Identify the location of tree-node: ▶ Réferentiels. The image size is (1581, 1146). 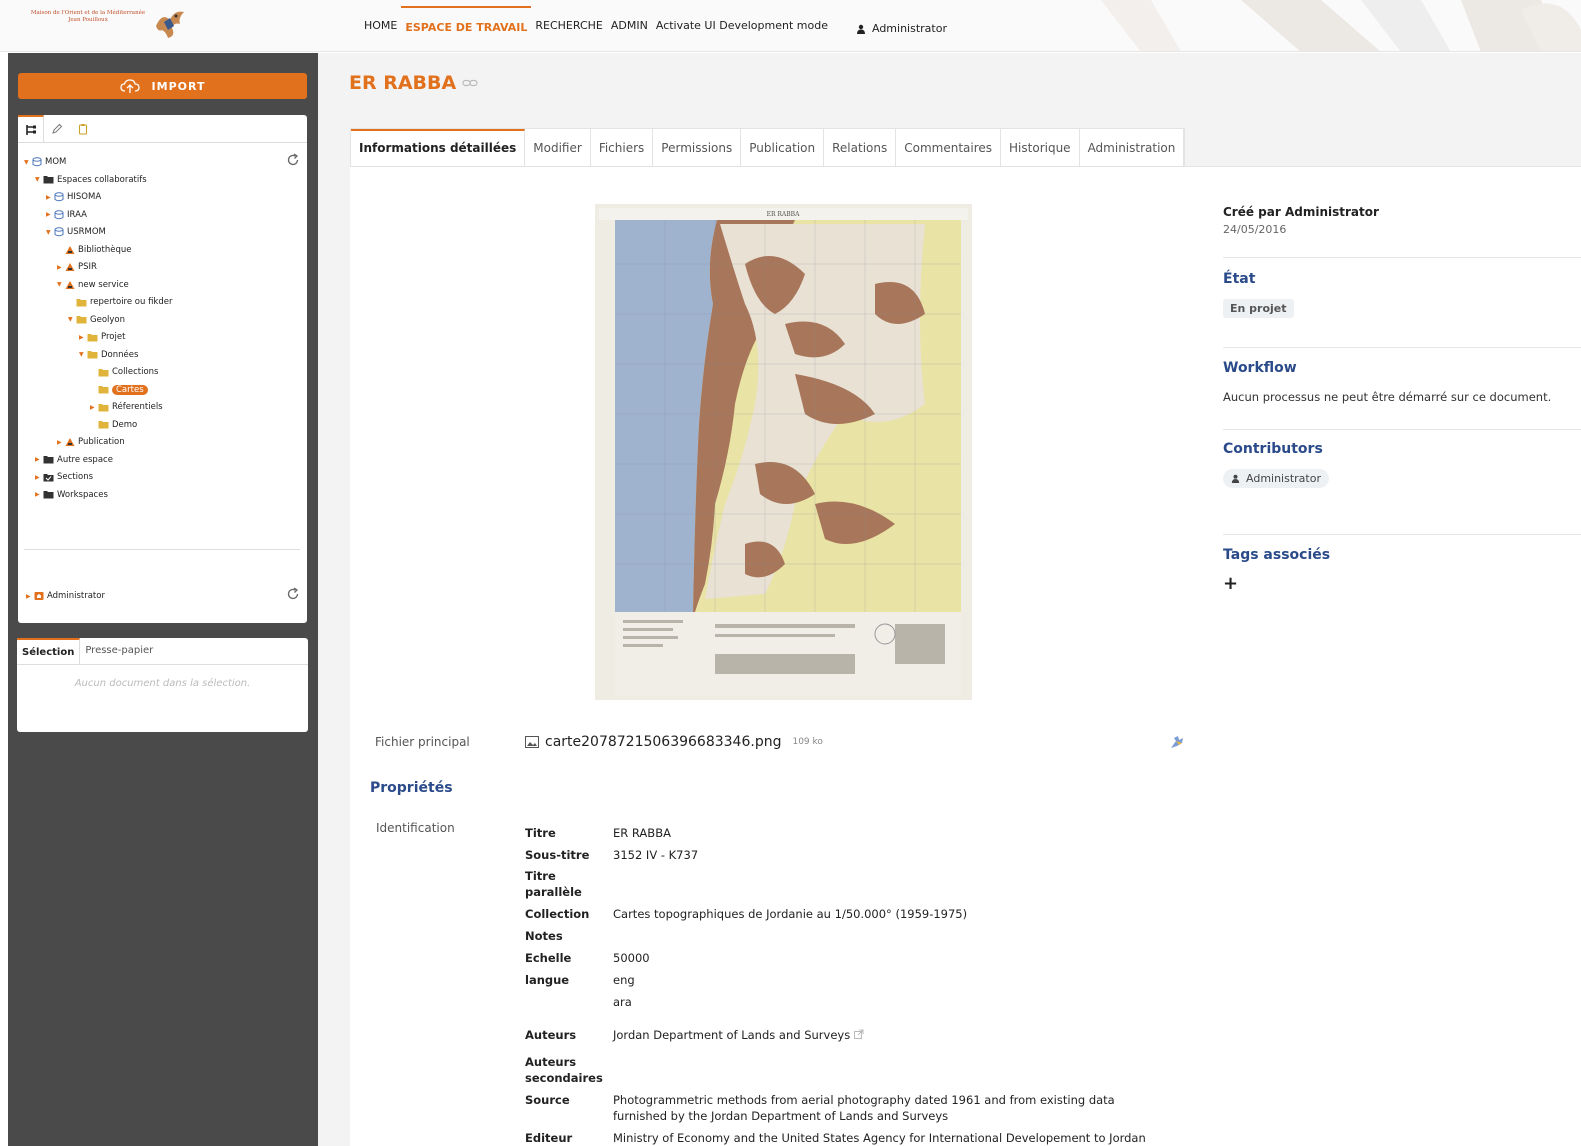
(126, 407).